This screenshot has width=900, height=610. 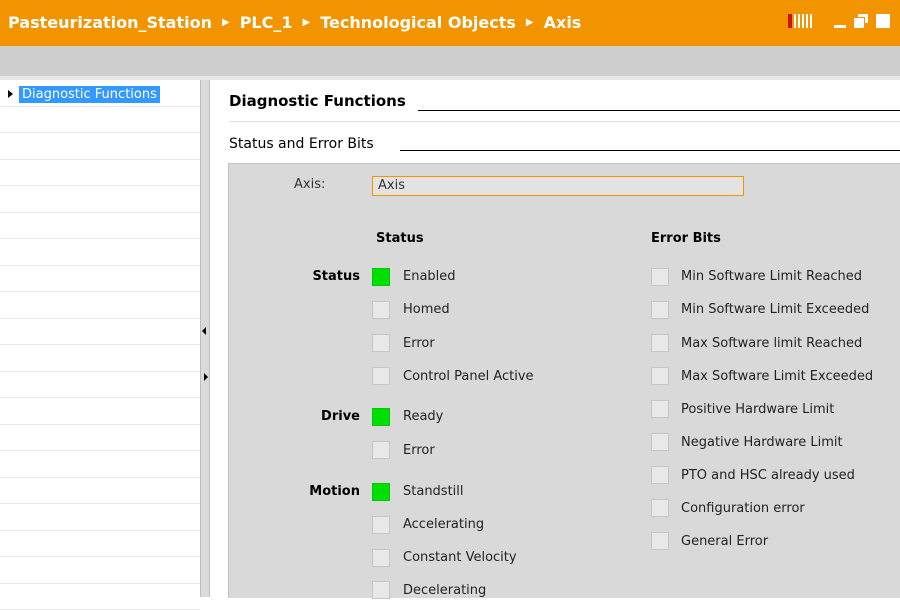 What do you see at coordinates (89, 94) in the screenshot?
I see `nav-item-label: Diagnostic Functions` at bounding box center [89, 94].